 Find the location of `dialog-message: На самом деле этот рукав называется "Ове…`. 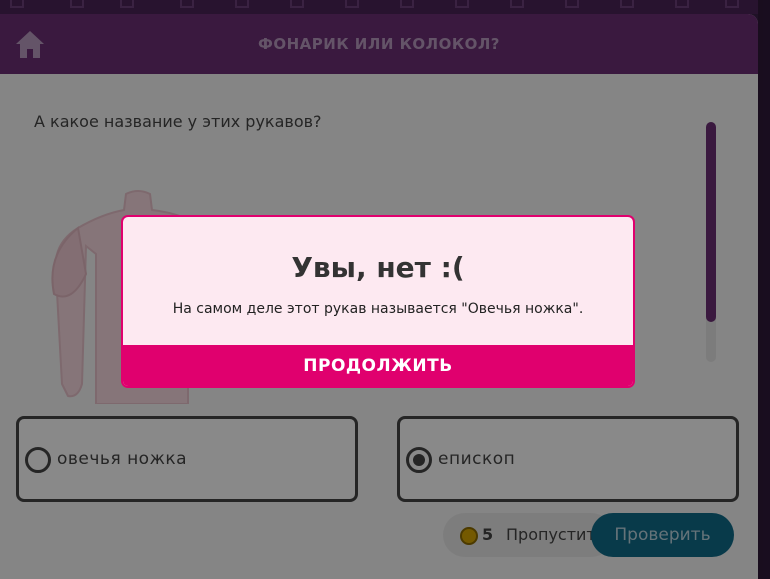

dialog-message: На самом деле этот рукав называется "Ове… is located at coordinates (378, 309).